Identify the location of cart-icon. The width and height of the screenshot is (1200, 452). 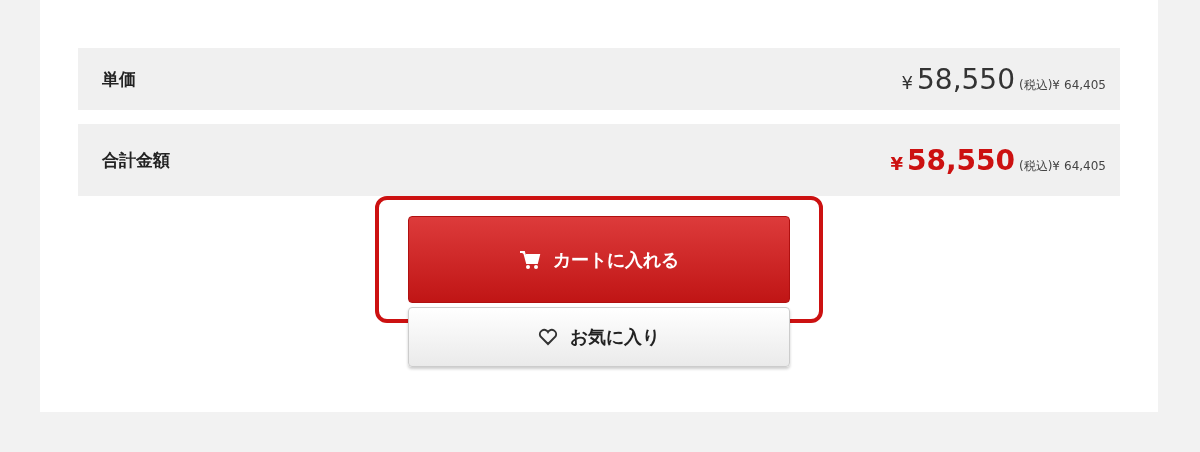
(530, 259).